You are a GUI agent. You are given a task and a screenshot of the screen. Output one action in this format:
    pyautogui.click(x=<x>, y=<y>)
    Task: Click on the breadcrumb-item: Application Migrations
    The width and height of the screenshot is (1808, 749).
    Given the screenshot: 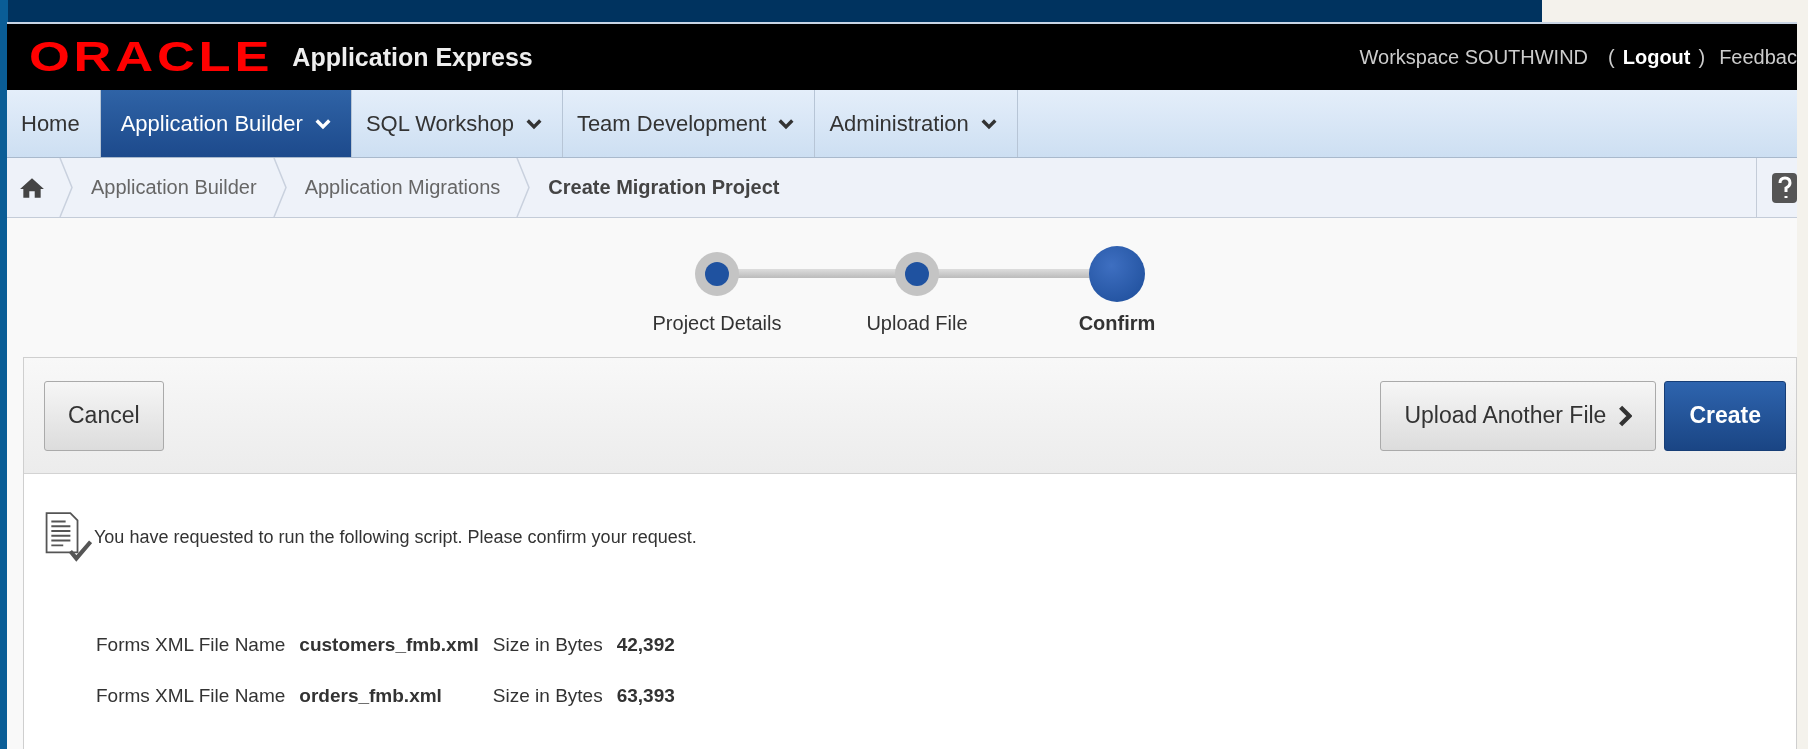 What is the action you would take?
    pyautogui.click(x=402, y=187)
    